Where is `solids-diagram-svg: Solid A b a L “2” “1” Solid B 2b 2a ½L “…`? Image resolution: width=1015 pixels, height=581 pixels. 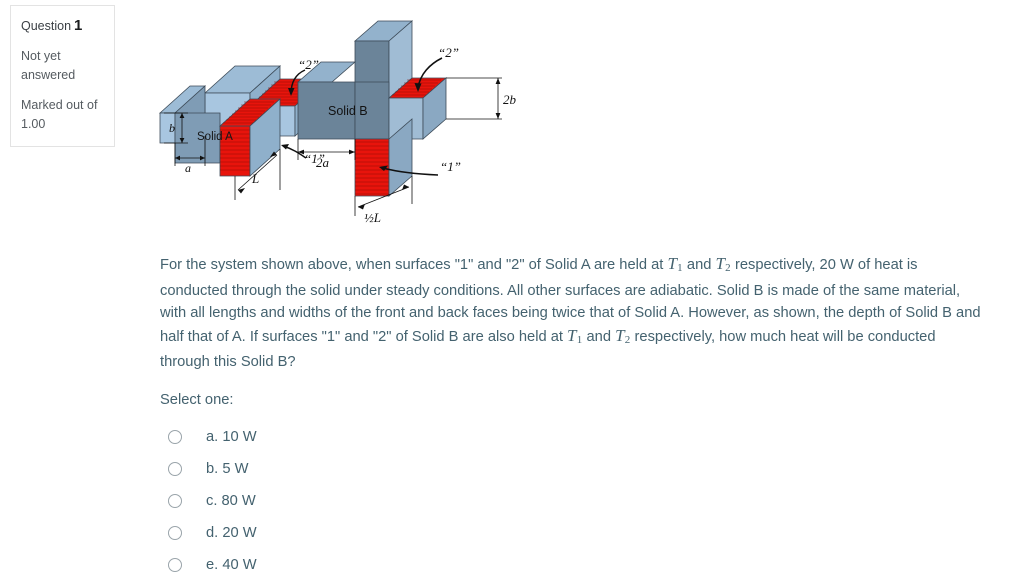 solids-diagram-svg: Solid A b a L “2” “1” Solid B 2b 2a ½L “… is located at coordinates (337, 122).